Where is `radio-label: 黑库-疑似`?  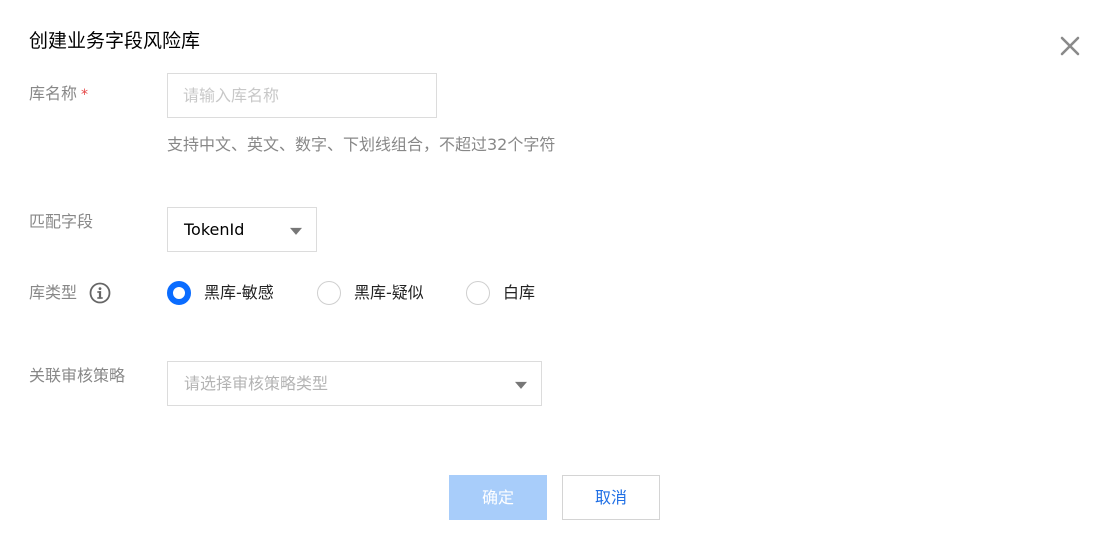 radio-label: 黑库-疑似 is located at coordinates (389, 292).